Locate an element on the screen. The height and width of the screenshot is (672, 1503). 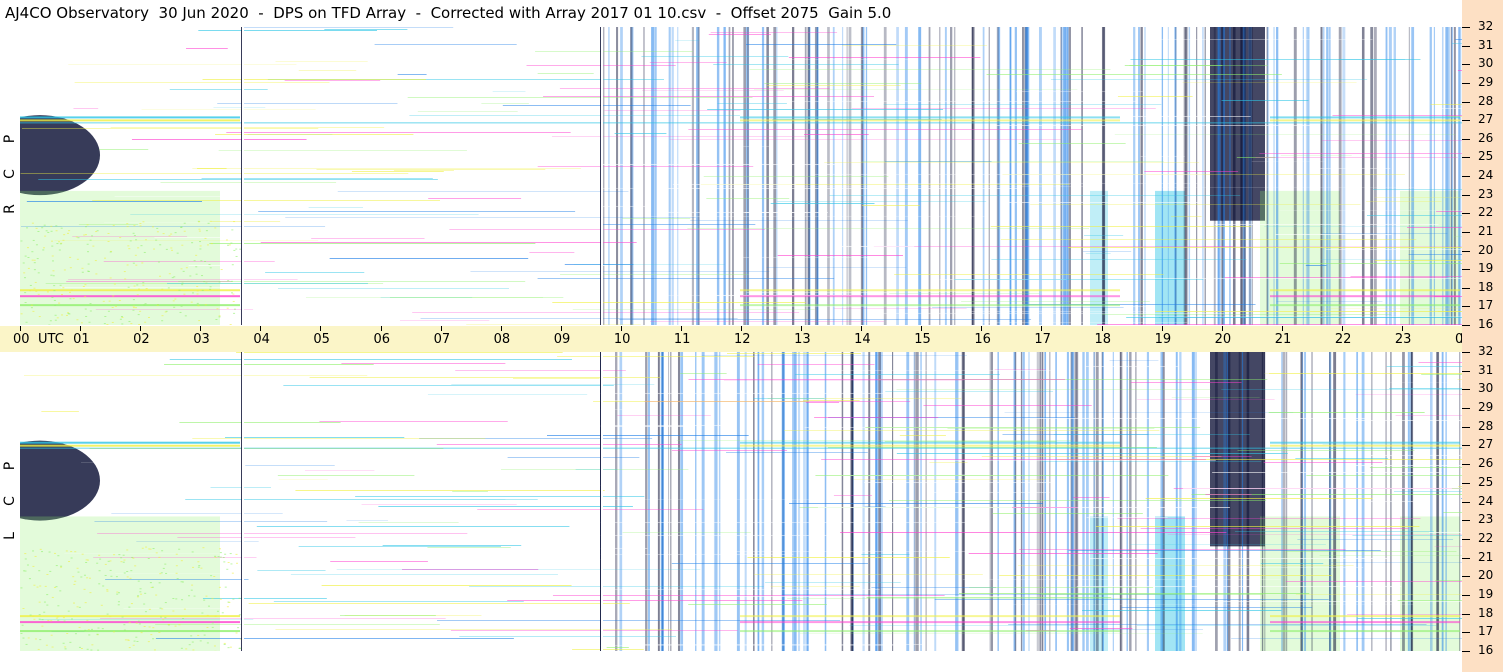
freq-label-rcp: 16 is located at coordinates (1486, 324).